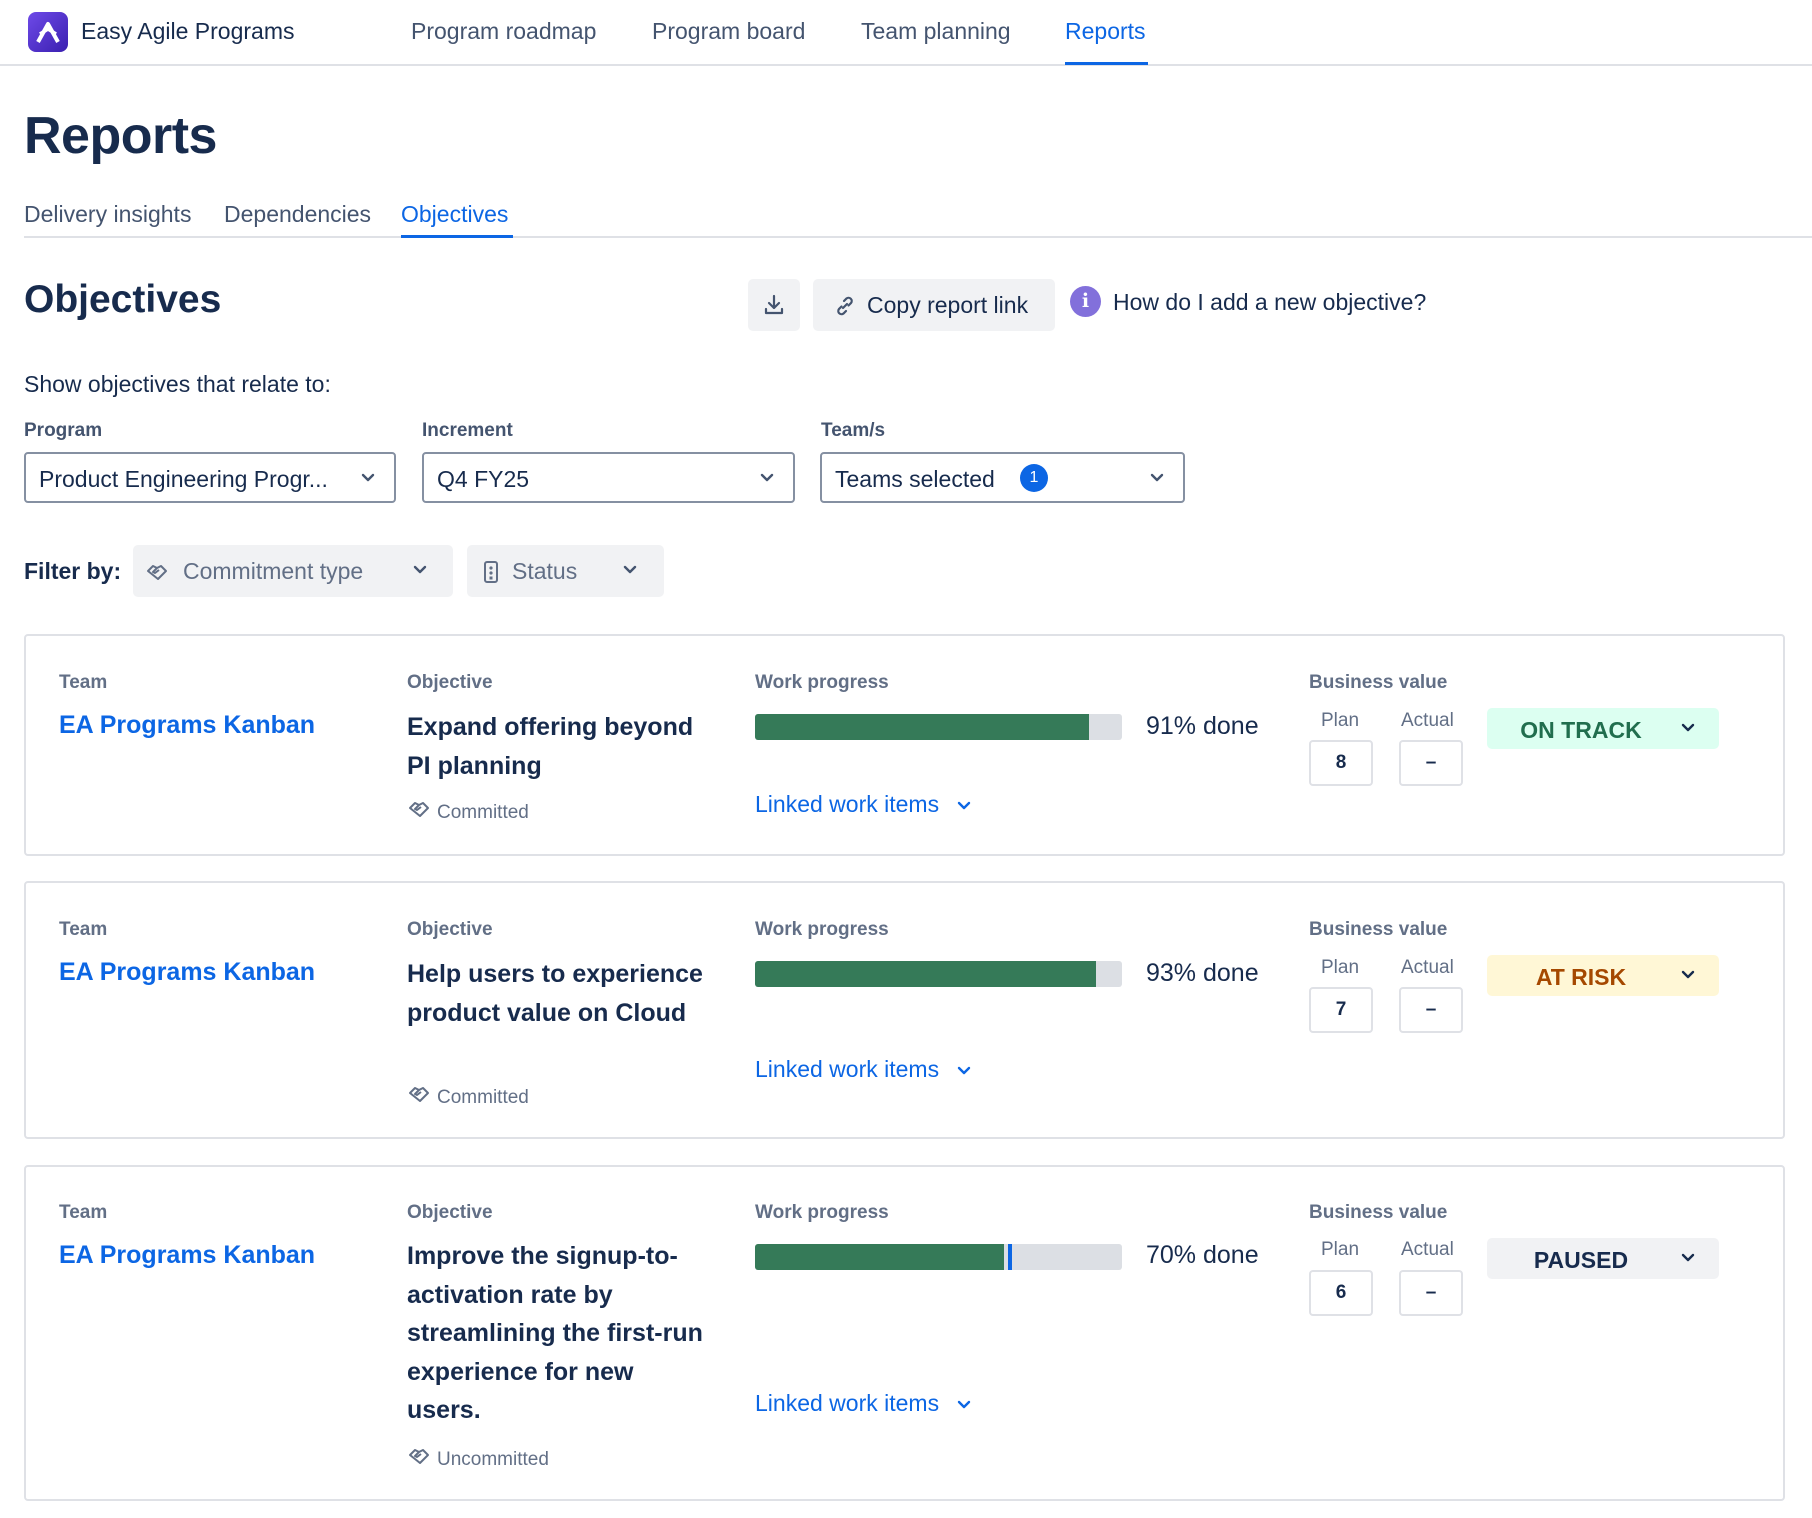 This screenshot has width=1812, height=1518. What do you see at coordinates (1202, 726) in the screenshot?
I see `progress-label: 91% done` at bounding box center [1202, 726].